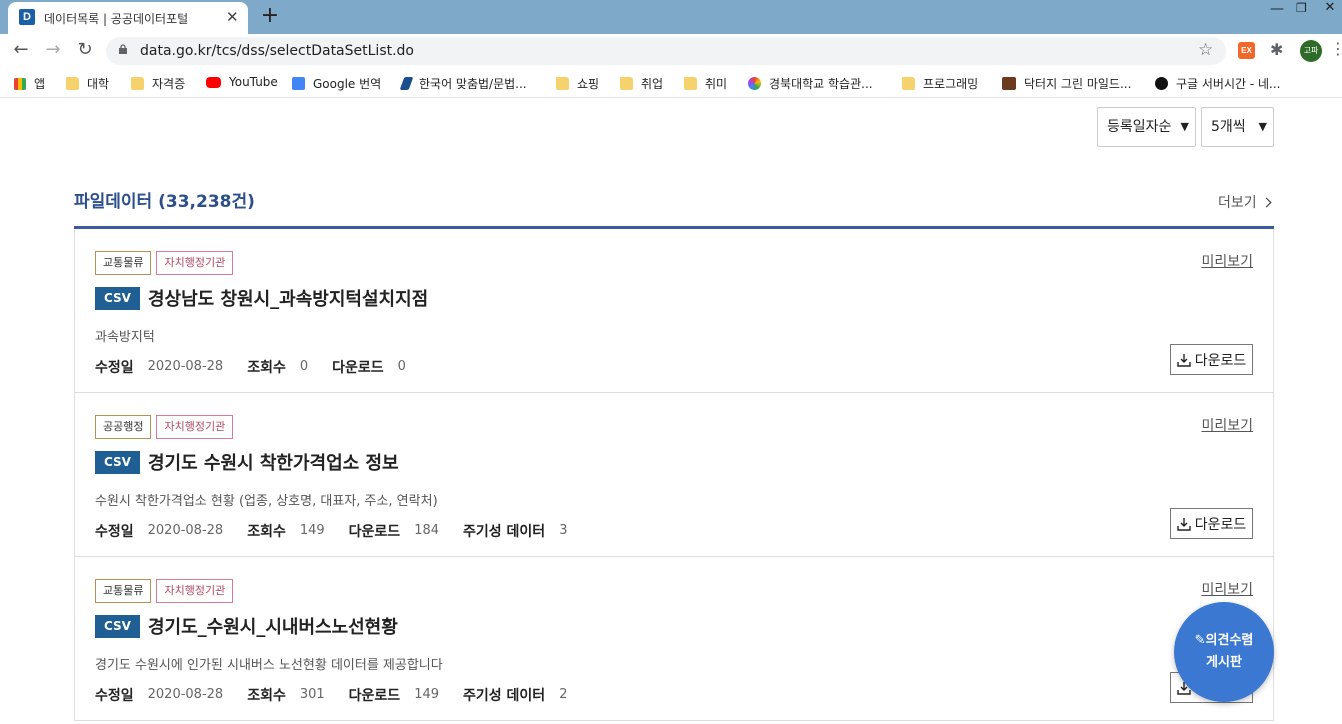  What do you see at coordinates (1276, 49) in the screenshot?
I see `extensions-puzzle-icon: ✱` at bounding box center [1276, 49].